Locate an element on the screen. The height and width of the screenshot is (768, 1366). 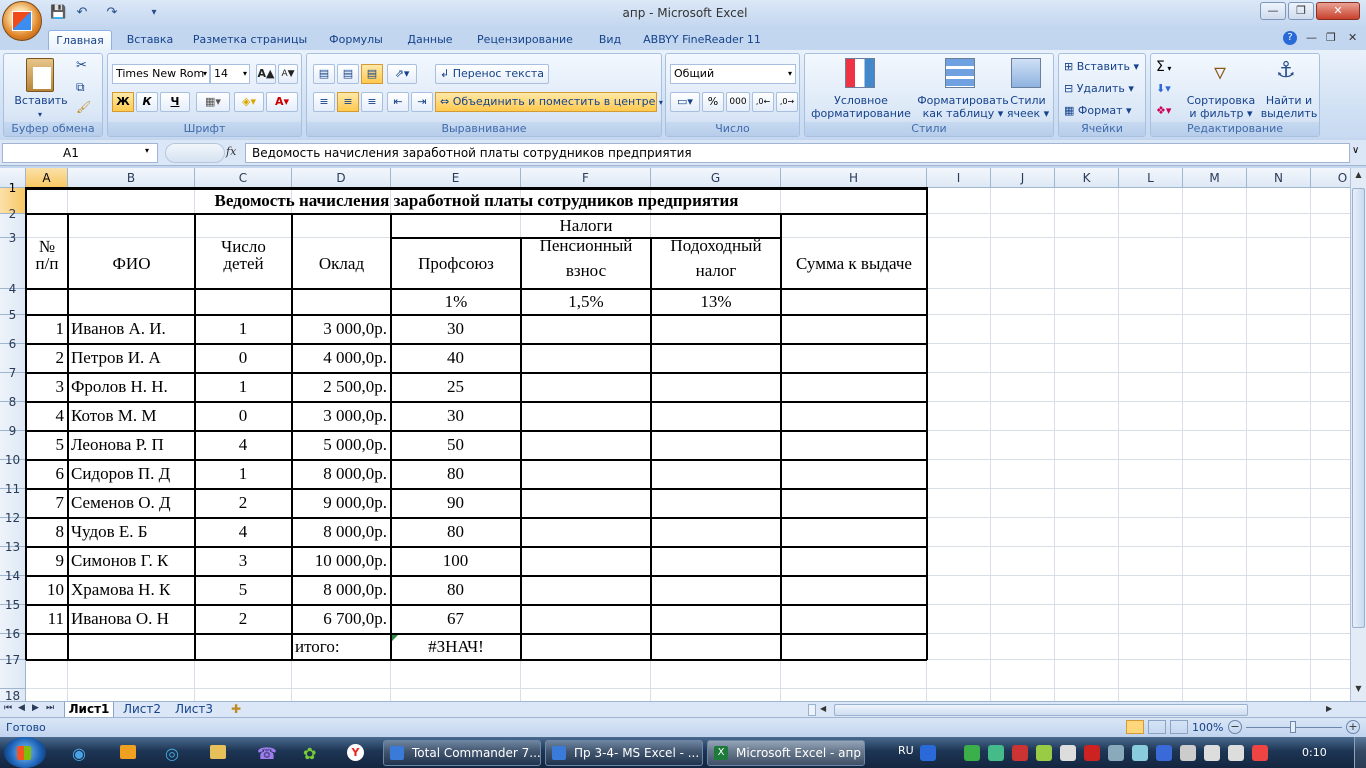
maximize-button: ❐ is located at coordinates (1301, 11).